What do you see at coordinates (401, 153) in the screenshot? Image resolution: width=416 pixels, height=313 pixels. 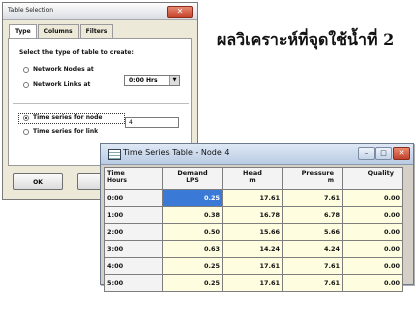 I see `close-button: ✕` at bounding box center [401, 153].